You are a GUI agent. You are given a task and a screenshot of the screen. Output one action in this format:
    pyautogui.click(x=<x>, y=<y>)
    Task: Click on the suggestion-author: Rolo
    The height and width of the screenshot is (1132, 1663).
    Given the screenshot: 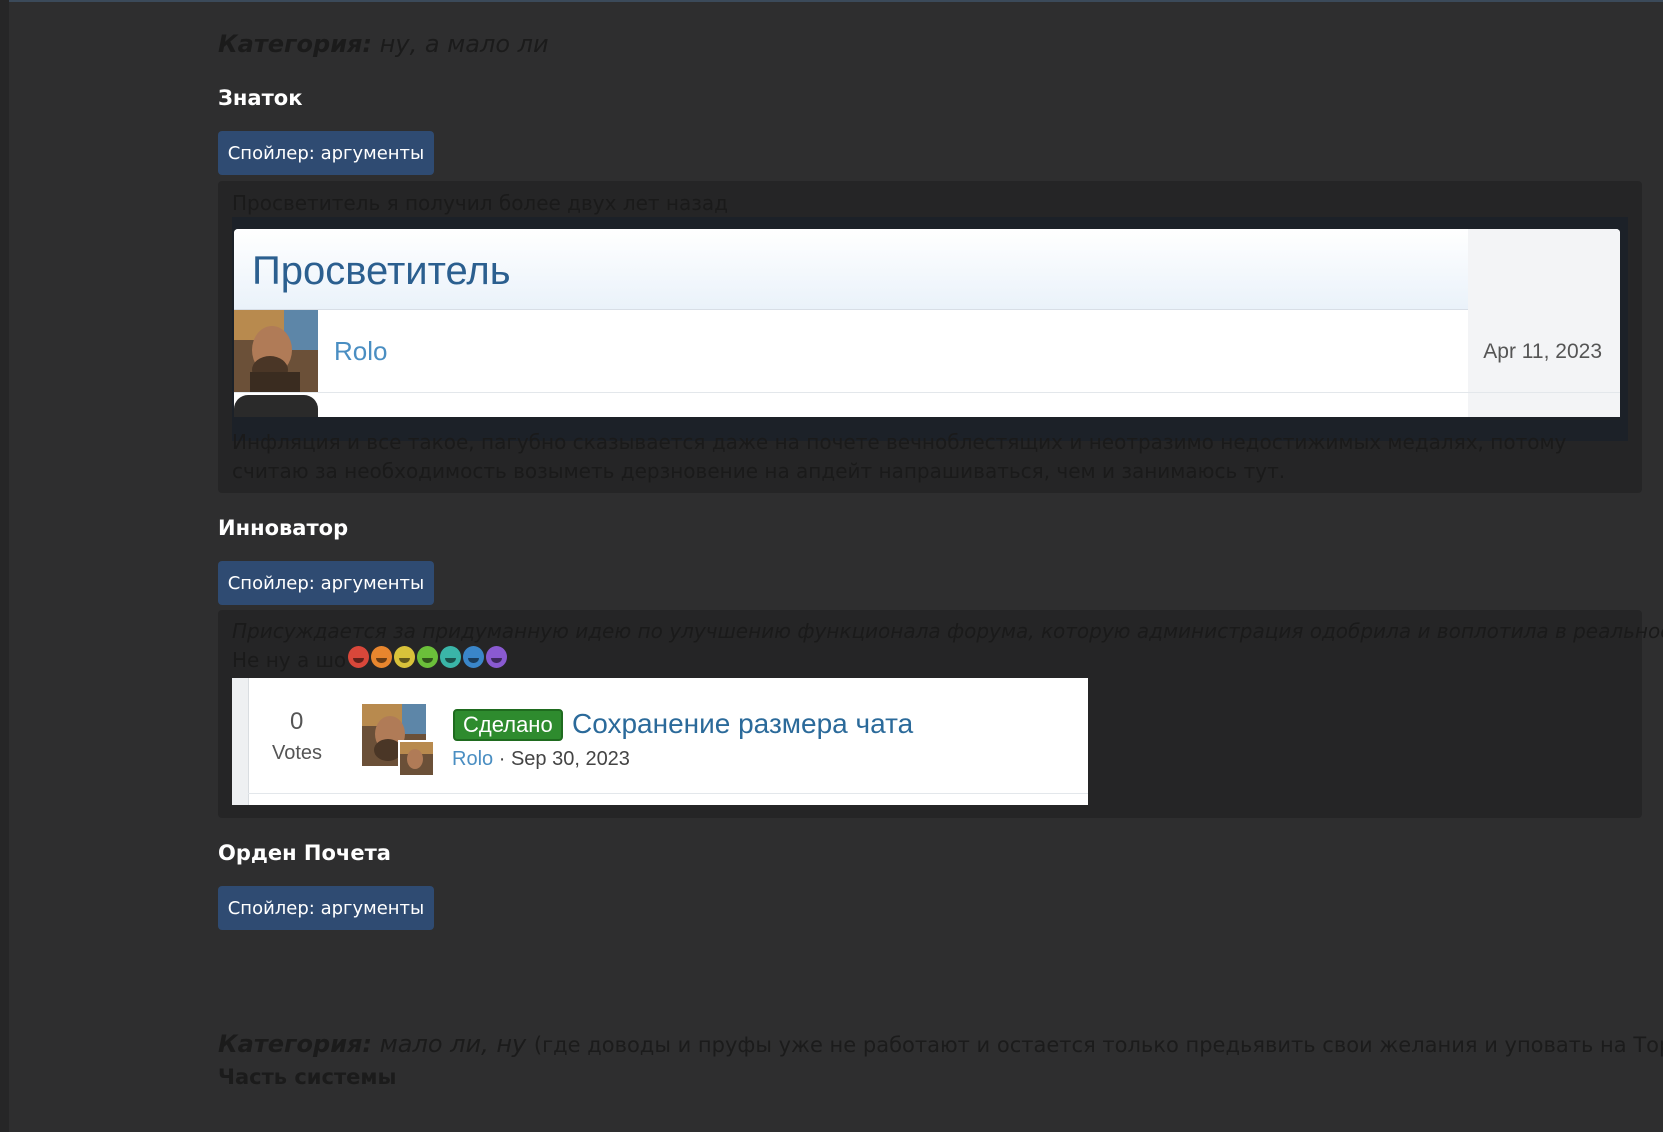 What is the action you would take?
    pyautogui.click(x=473, y=759)
    